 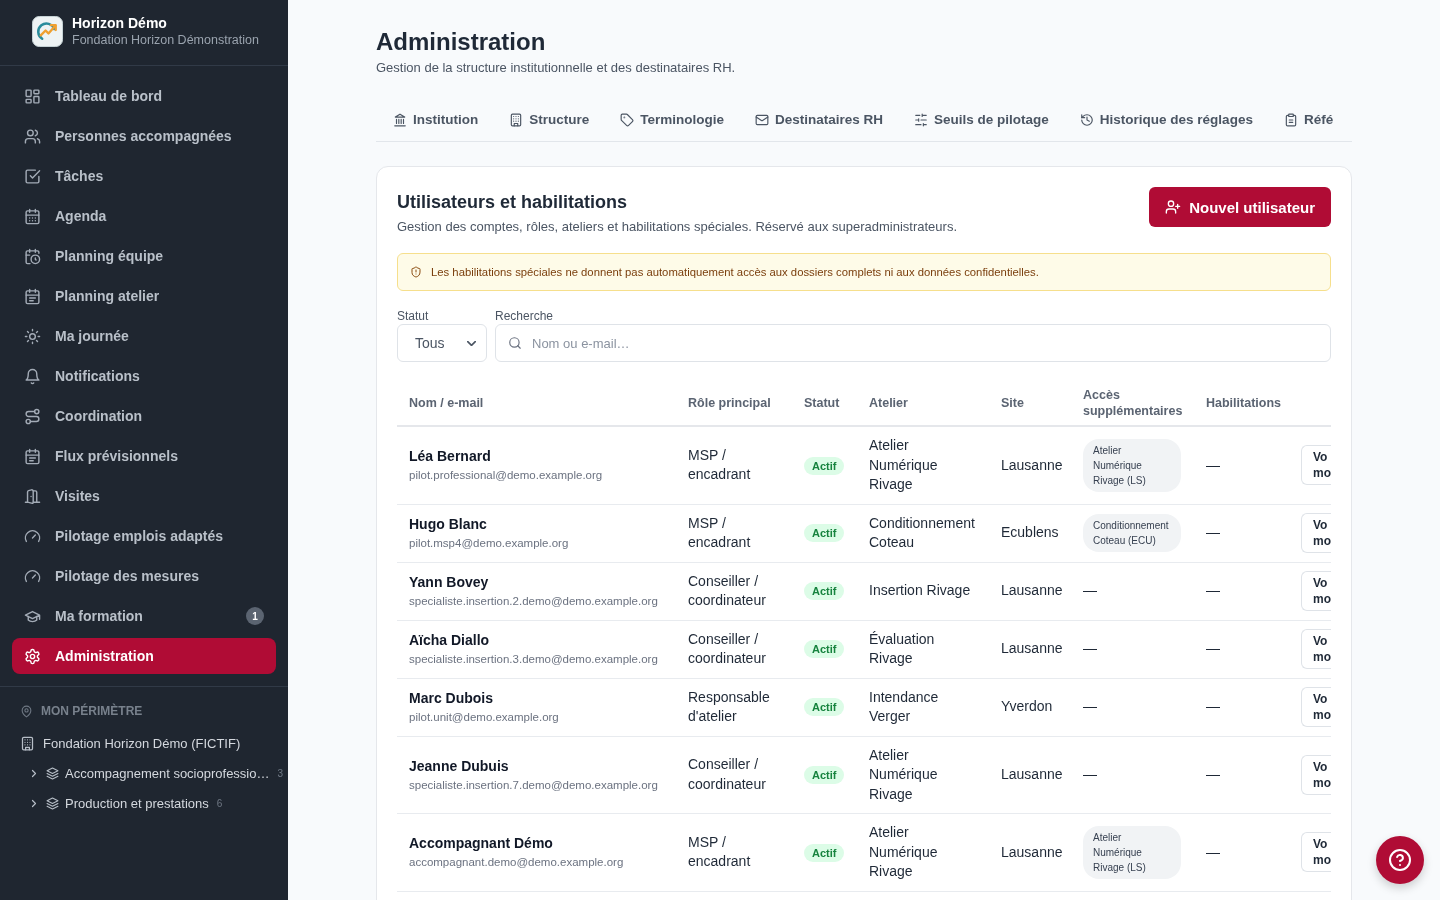 I want to click on new-user-button: Nouvel utilisateur, so click(x=1240, y=207).